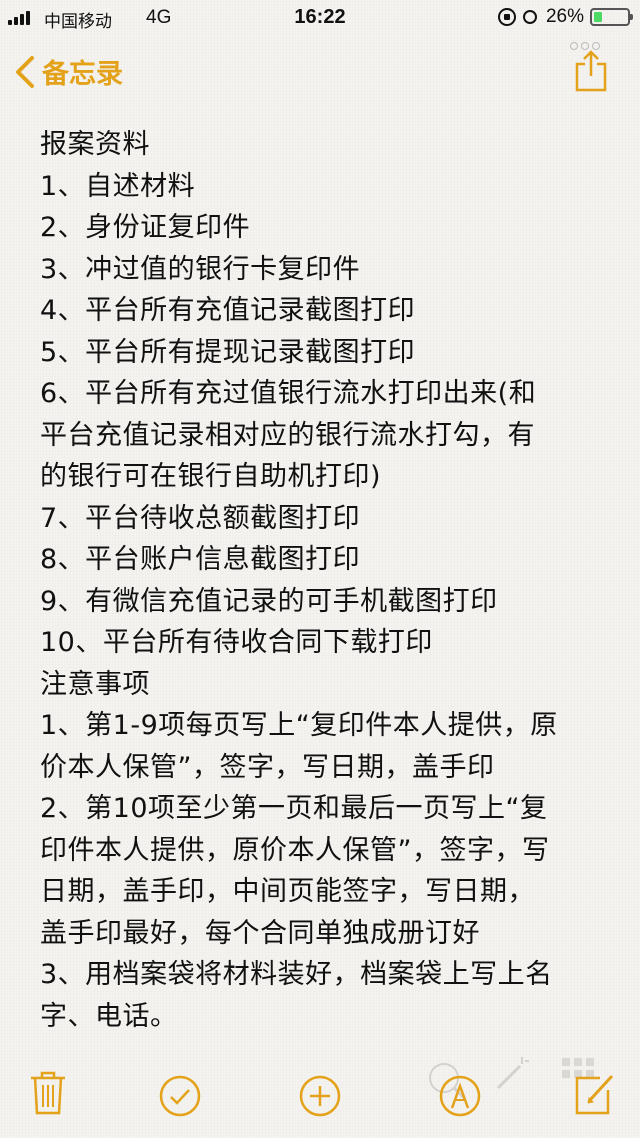 This screenshot has height=1138, width=640. What do you see at coordinates (585, 46) in the screenshot?
I see `more-dots-icon` at bounding box center [585, 46].